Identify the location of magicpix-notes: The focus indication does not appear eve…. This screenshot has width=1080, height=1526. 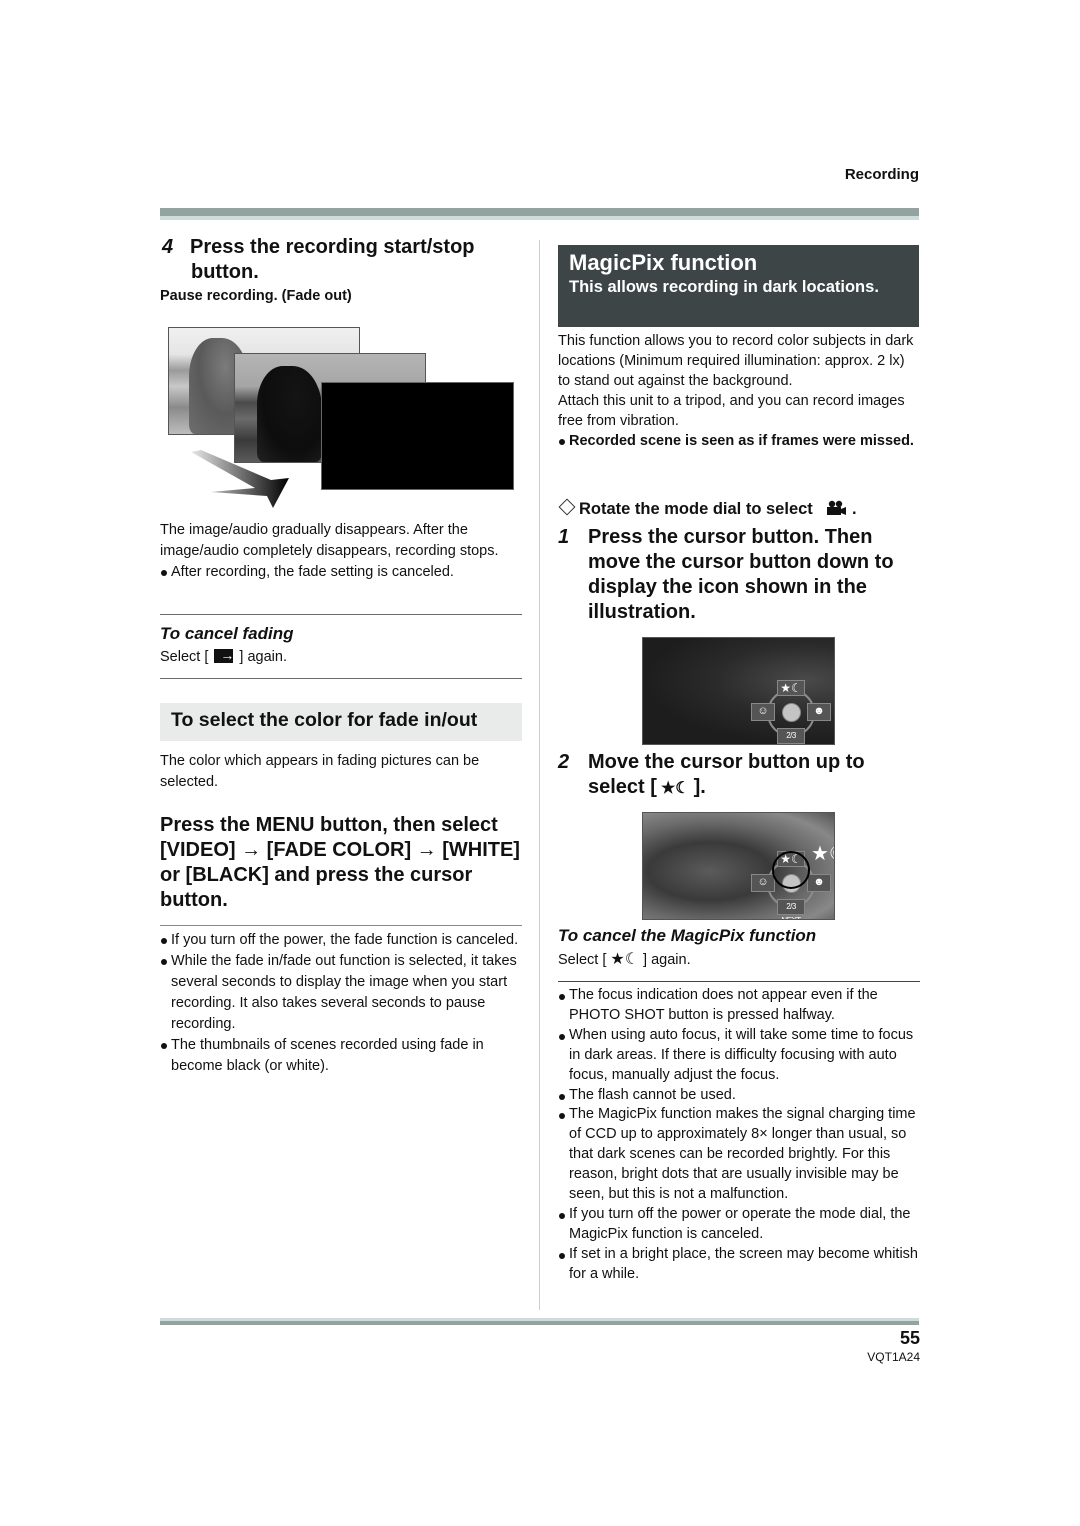
(739, 1135).